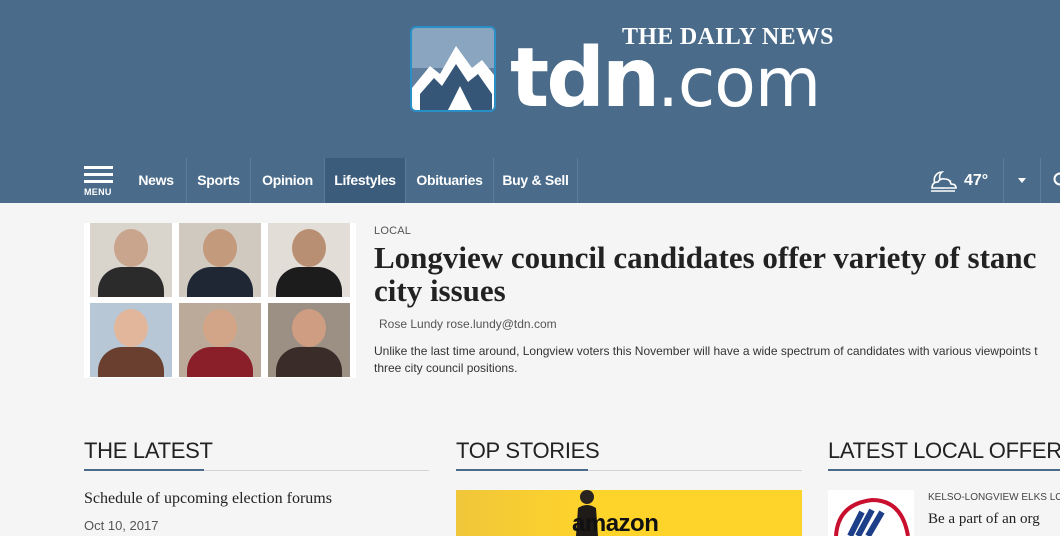 This screenshot has width=1060, height=536. I want to click on chevron-down-icon, so click(1022, 180).